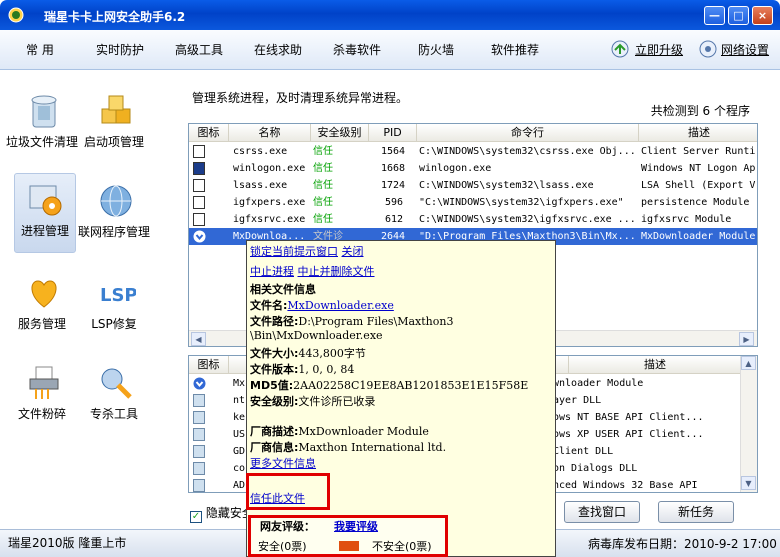 The height and width of the screenshot is (557, 780). I want to click on sidebar-item-startup-manager: 启动项管理, so click(114, 125).